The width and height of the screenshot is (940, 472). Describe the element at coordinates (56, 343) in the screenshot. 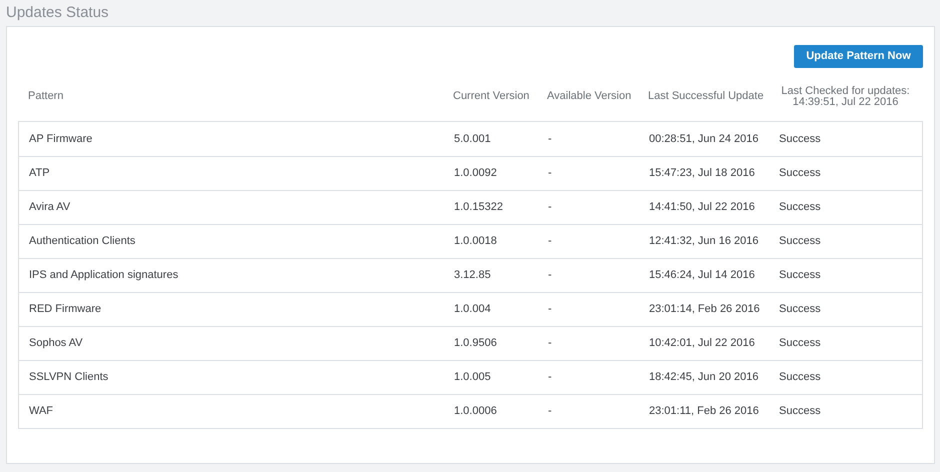

I see `pattern-name: Sophos AV` at that location.